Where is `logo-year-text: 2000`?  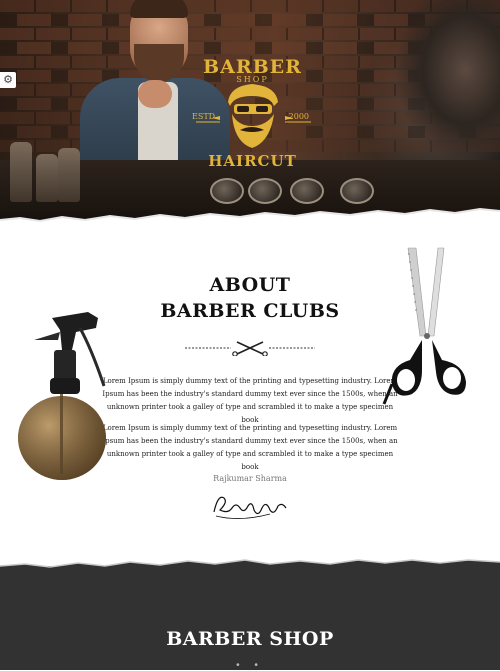 logo-year-text: 2000 is located at coordinates (298, 116).